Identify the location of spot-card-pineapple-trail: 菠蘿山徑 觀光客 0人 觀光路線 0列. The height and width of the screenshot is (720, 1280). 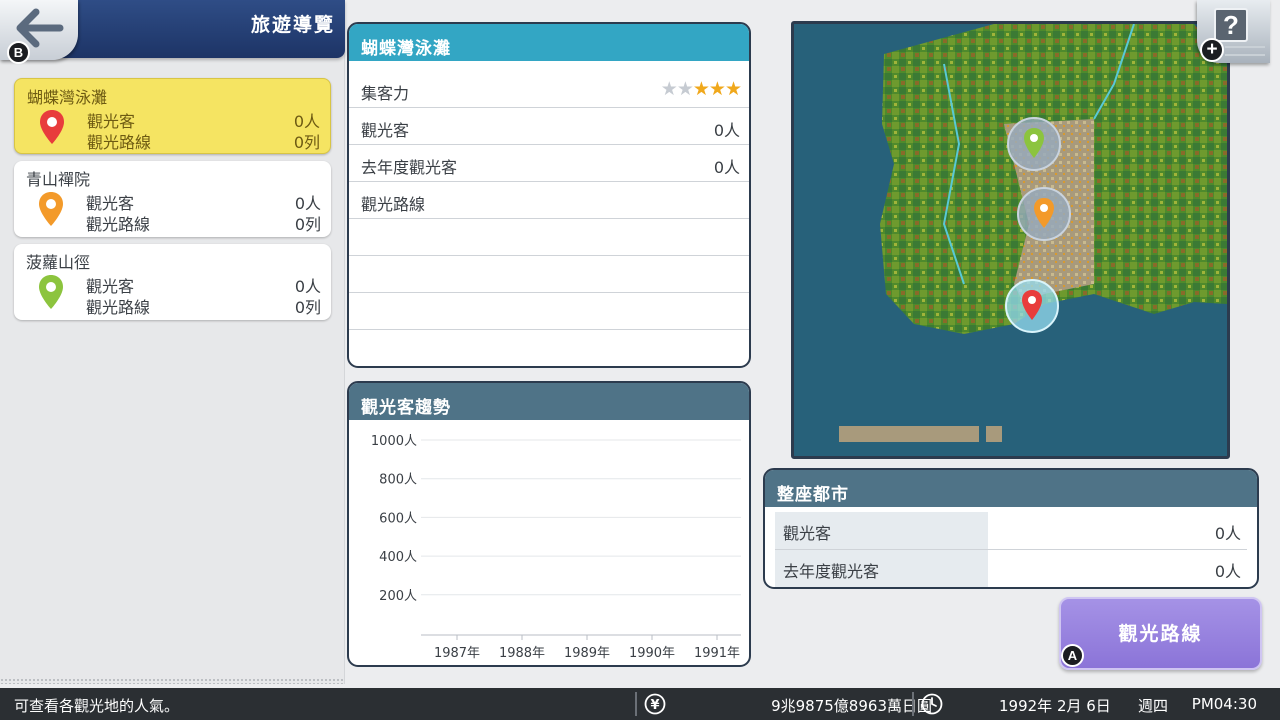
(172, 282).